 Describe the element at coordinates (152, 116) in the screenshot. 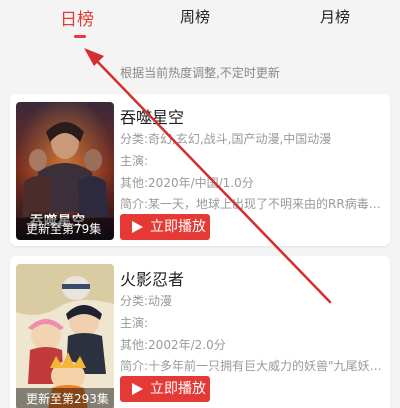

I see `item-title: 吞噬星空` at that location.